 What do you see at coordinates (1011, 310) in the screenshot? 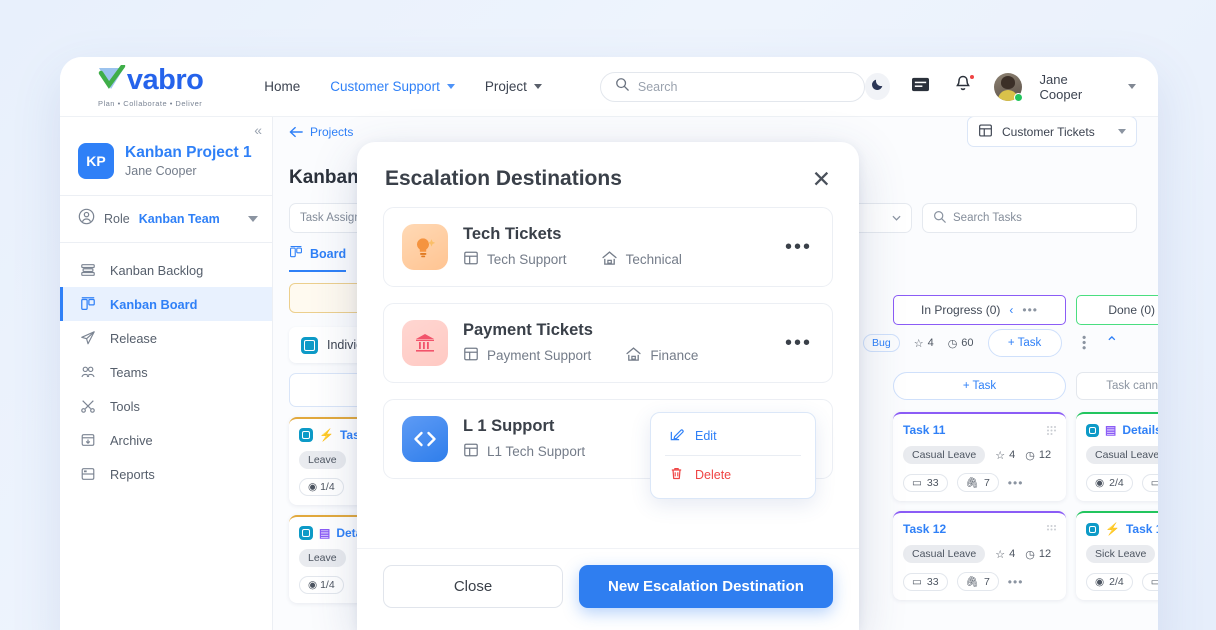
I see `collapse-chevron-icon: ‹` at bounding box center [1011, 310].